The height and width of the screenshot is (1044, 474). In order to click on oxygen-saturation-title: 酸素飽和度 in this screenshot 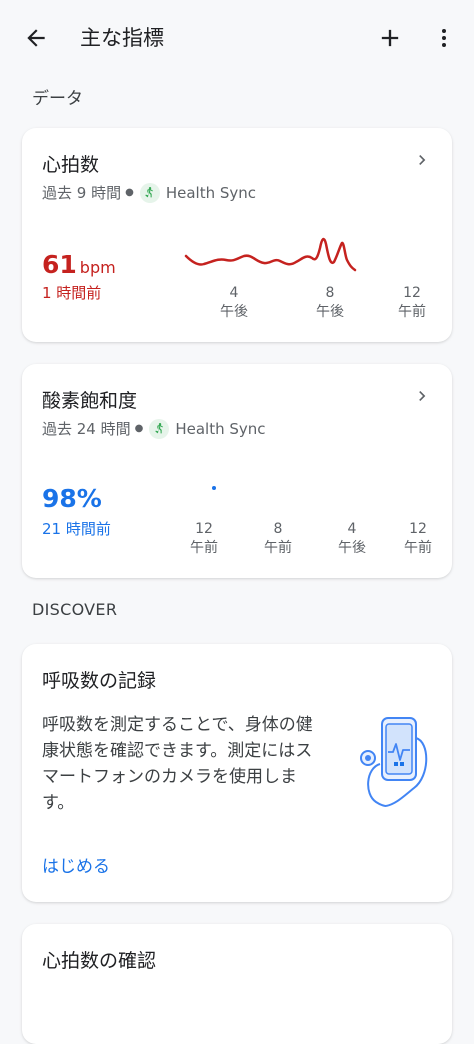, I will do `click(90, 401)`.